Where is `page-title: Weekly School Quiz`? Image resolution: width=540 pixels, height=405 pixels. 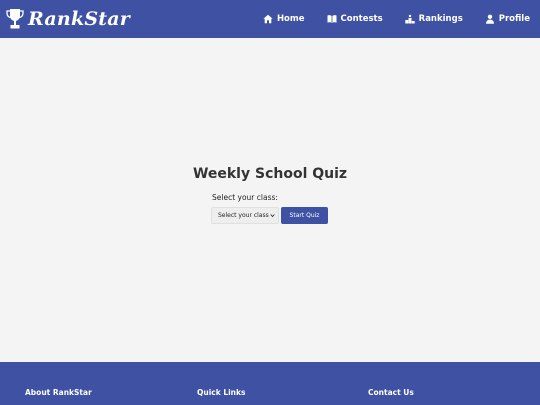
page-title: Weekly School Quiz is located at coordinates (270, 174).